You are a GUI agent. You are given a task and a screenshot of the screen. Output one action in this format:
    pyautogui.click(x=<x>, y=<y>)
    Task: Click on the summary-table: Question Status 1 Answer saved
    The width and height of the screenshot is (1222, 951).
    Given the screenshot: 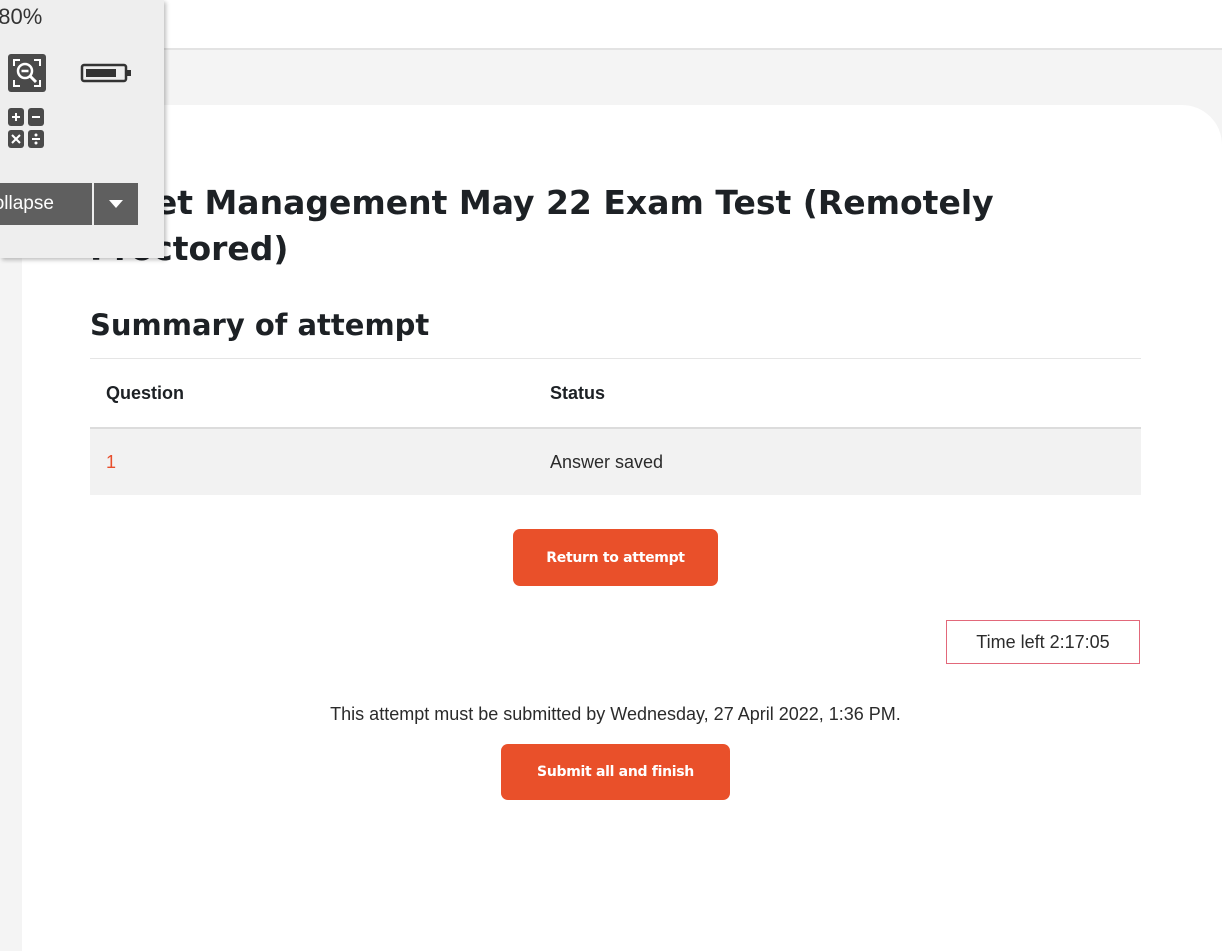 What is the action you would take?
    pyautogui.click(x=615, y=426)
    